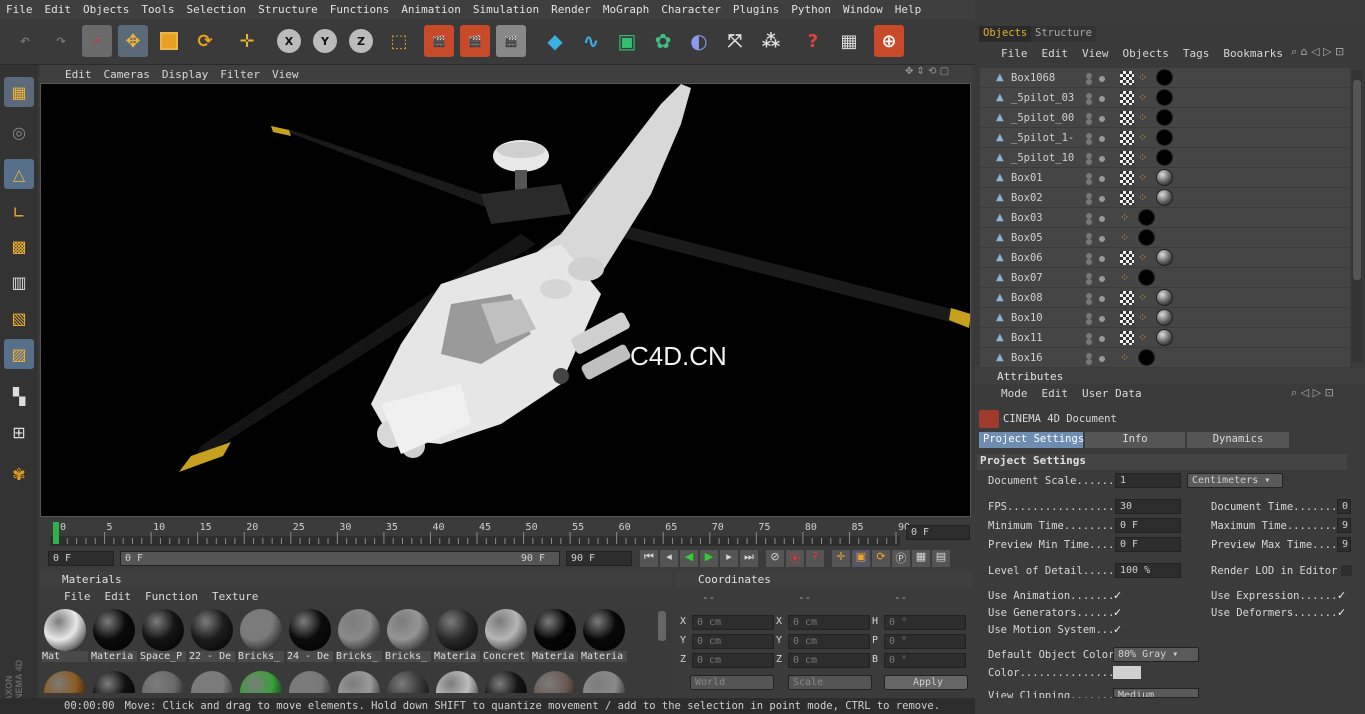  What do you see at coordinates (663, 41) in the screenshot?
I see `array-icon: ✿` at bounding box center [663, 41].